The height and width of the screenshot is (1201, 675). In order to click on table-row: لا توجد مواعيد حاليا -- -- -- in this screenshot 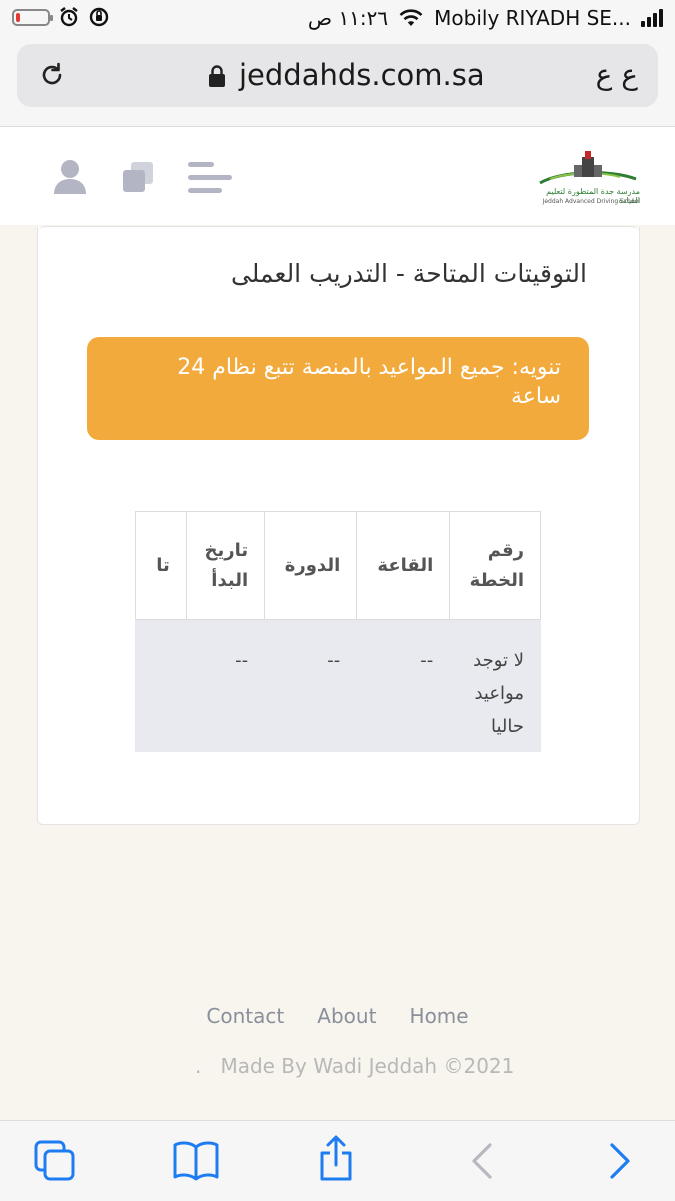, I will do `click(338, 685)`.